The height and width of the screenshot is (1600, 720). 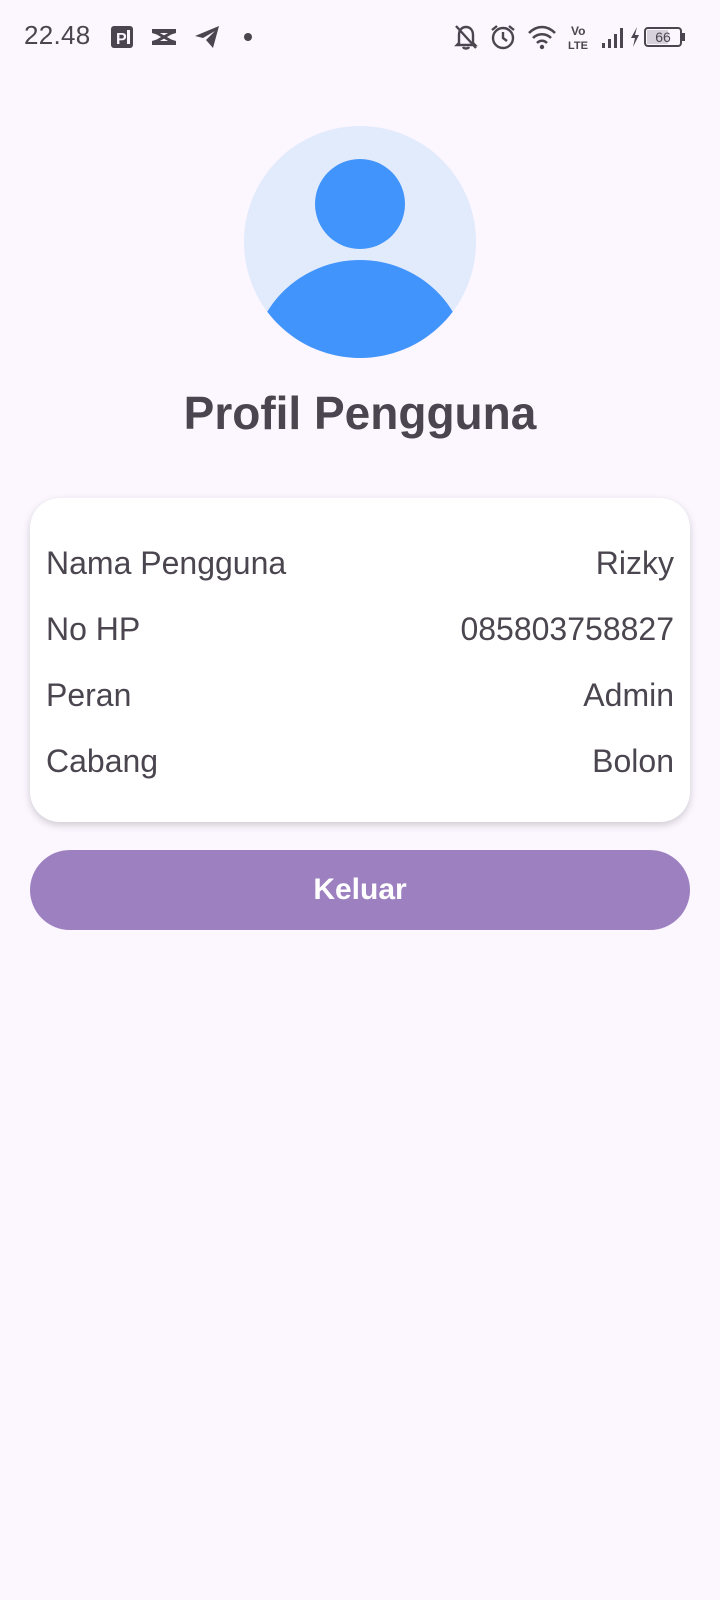 What do you see at coordinates (635, 37) in the screenshot?
I see `charging-icon` at bounding box center [635, 37].